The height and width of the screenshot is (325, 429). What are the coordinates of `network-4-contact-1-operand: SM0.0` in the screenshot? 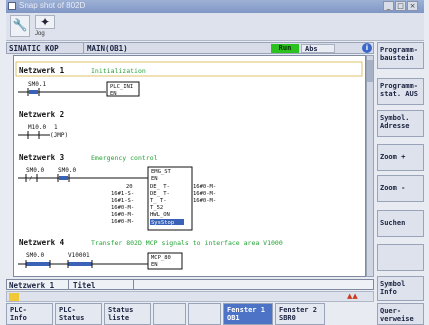 It's located at (35, 255).